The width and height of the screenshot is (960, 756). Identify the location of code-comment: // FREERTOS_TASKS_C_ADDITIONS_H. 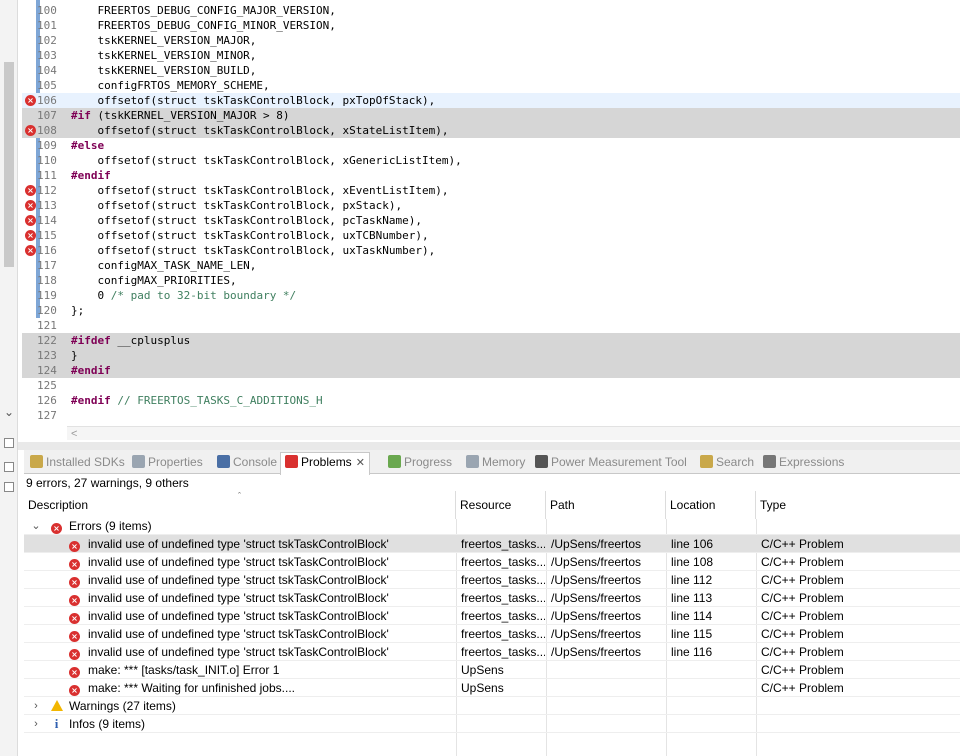
(220, 400).